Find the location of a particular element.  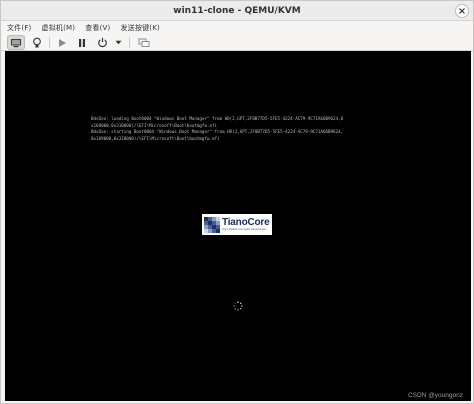

details-button is located at coordinates (37, 42).